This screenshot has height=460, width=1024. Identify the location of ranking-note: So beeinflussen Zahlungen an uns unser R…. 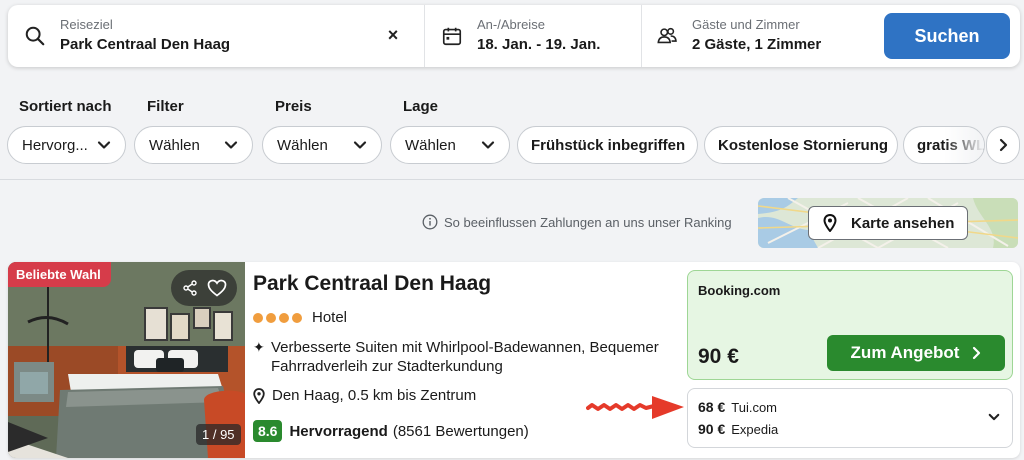
(588, 222).